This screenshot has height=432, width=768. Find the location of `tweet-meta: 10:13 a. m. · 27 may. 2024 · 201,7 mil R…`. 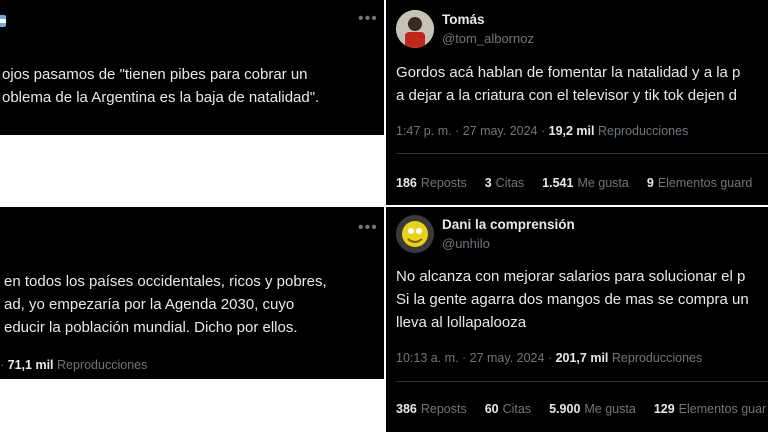

tweet-meta: 10:13 a. m. · 27 may. 2024 · 201,7 mil R… is located at coordinates (549, 358).